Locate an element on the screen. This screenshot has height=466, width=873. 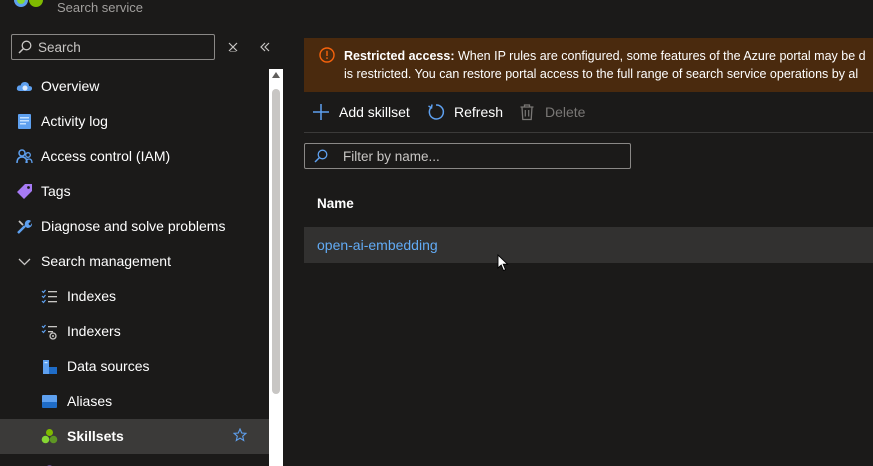
brand-header: Search service is located at coordinates (141, 9).